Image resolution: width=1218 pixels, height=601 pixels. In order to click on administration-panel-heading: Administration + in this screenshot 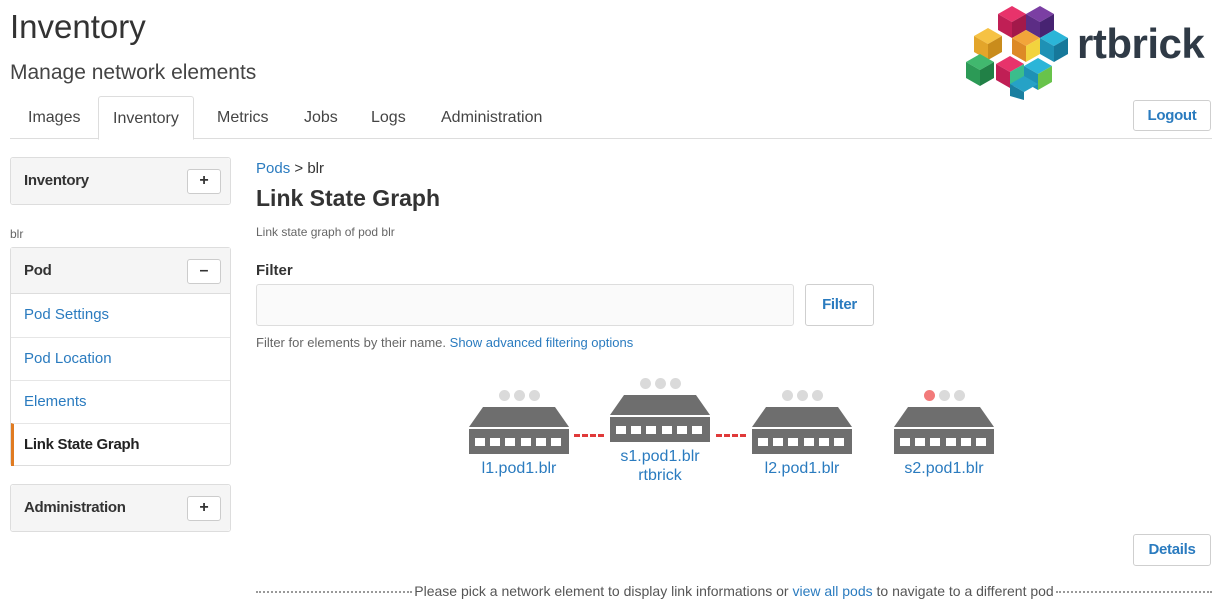, I will do `click(120, 508)`.